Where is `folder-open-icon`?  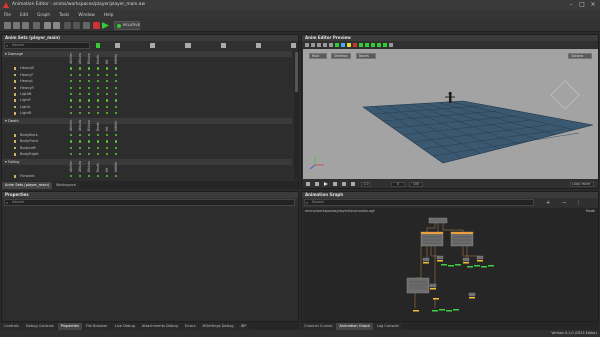 folder-open-icon is located at coordinates (153, 45).